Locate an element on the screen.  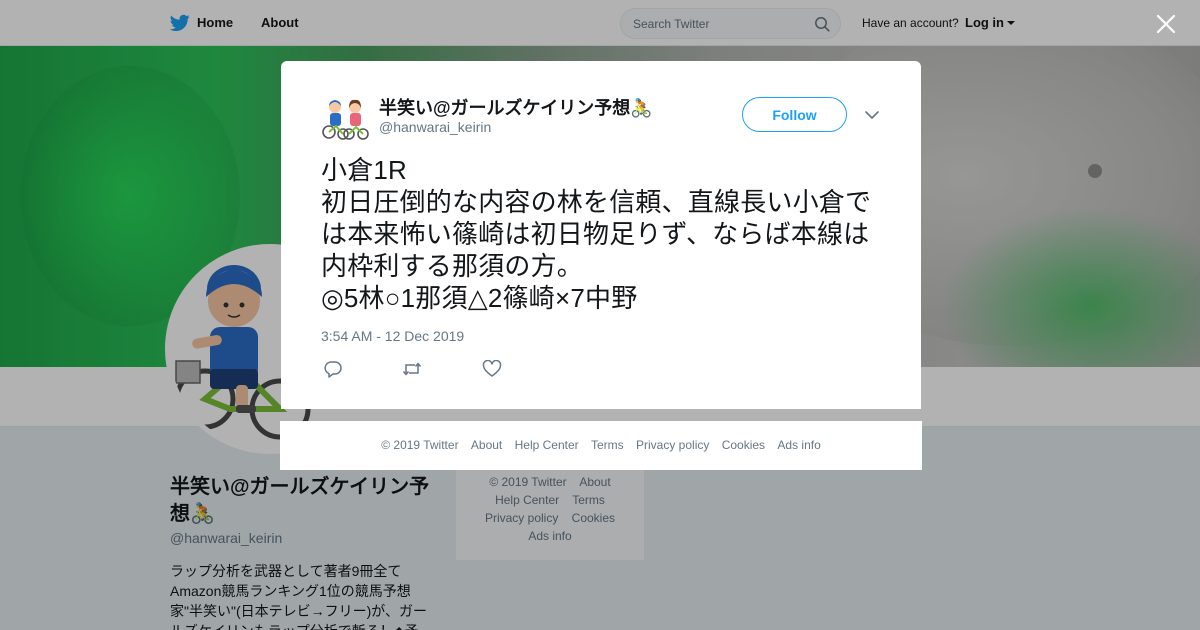
modal-footer-copyright: © 2019 Twitter is located at coordinates (420, 445).